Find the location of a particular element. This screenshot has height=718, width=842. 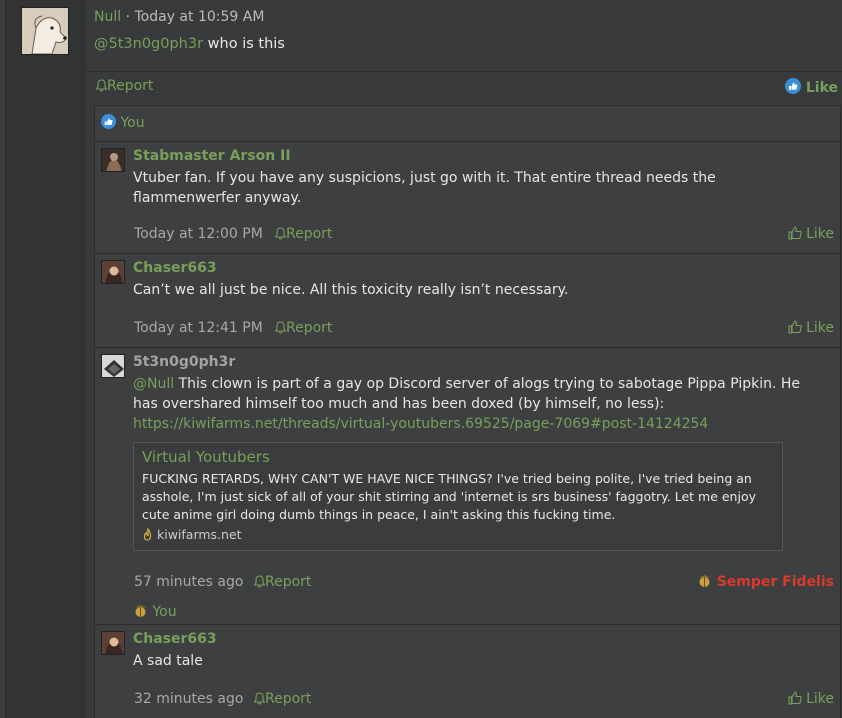

post-actions: Report Like is located at coordinates (466, 88).